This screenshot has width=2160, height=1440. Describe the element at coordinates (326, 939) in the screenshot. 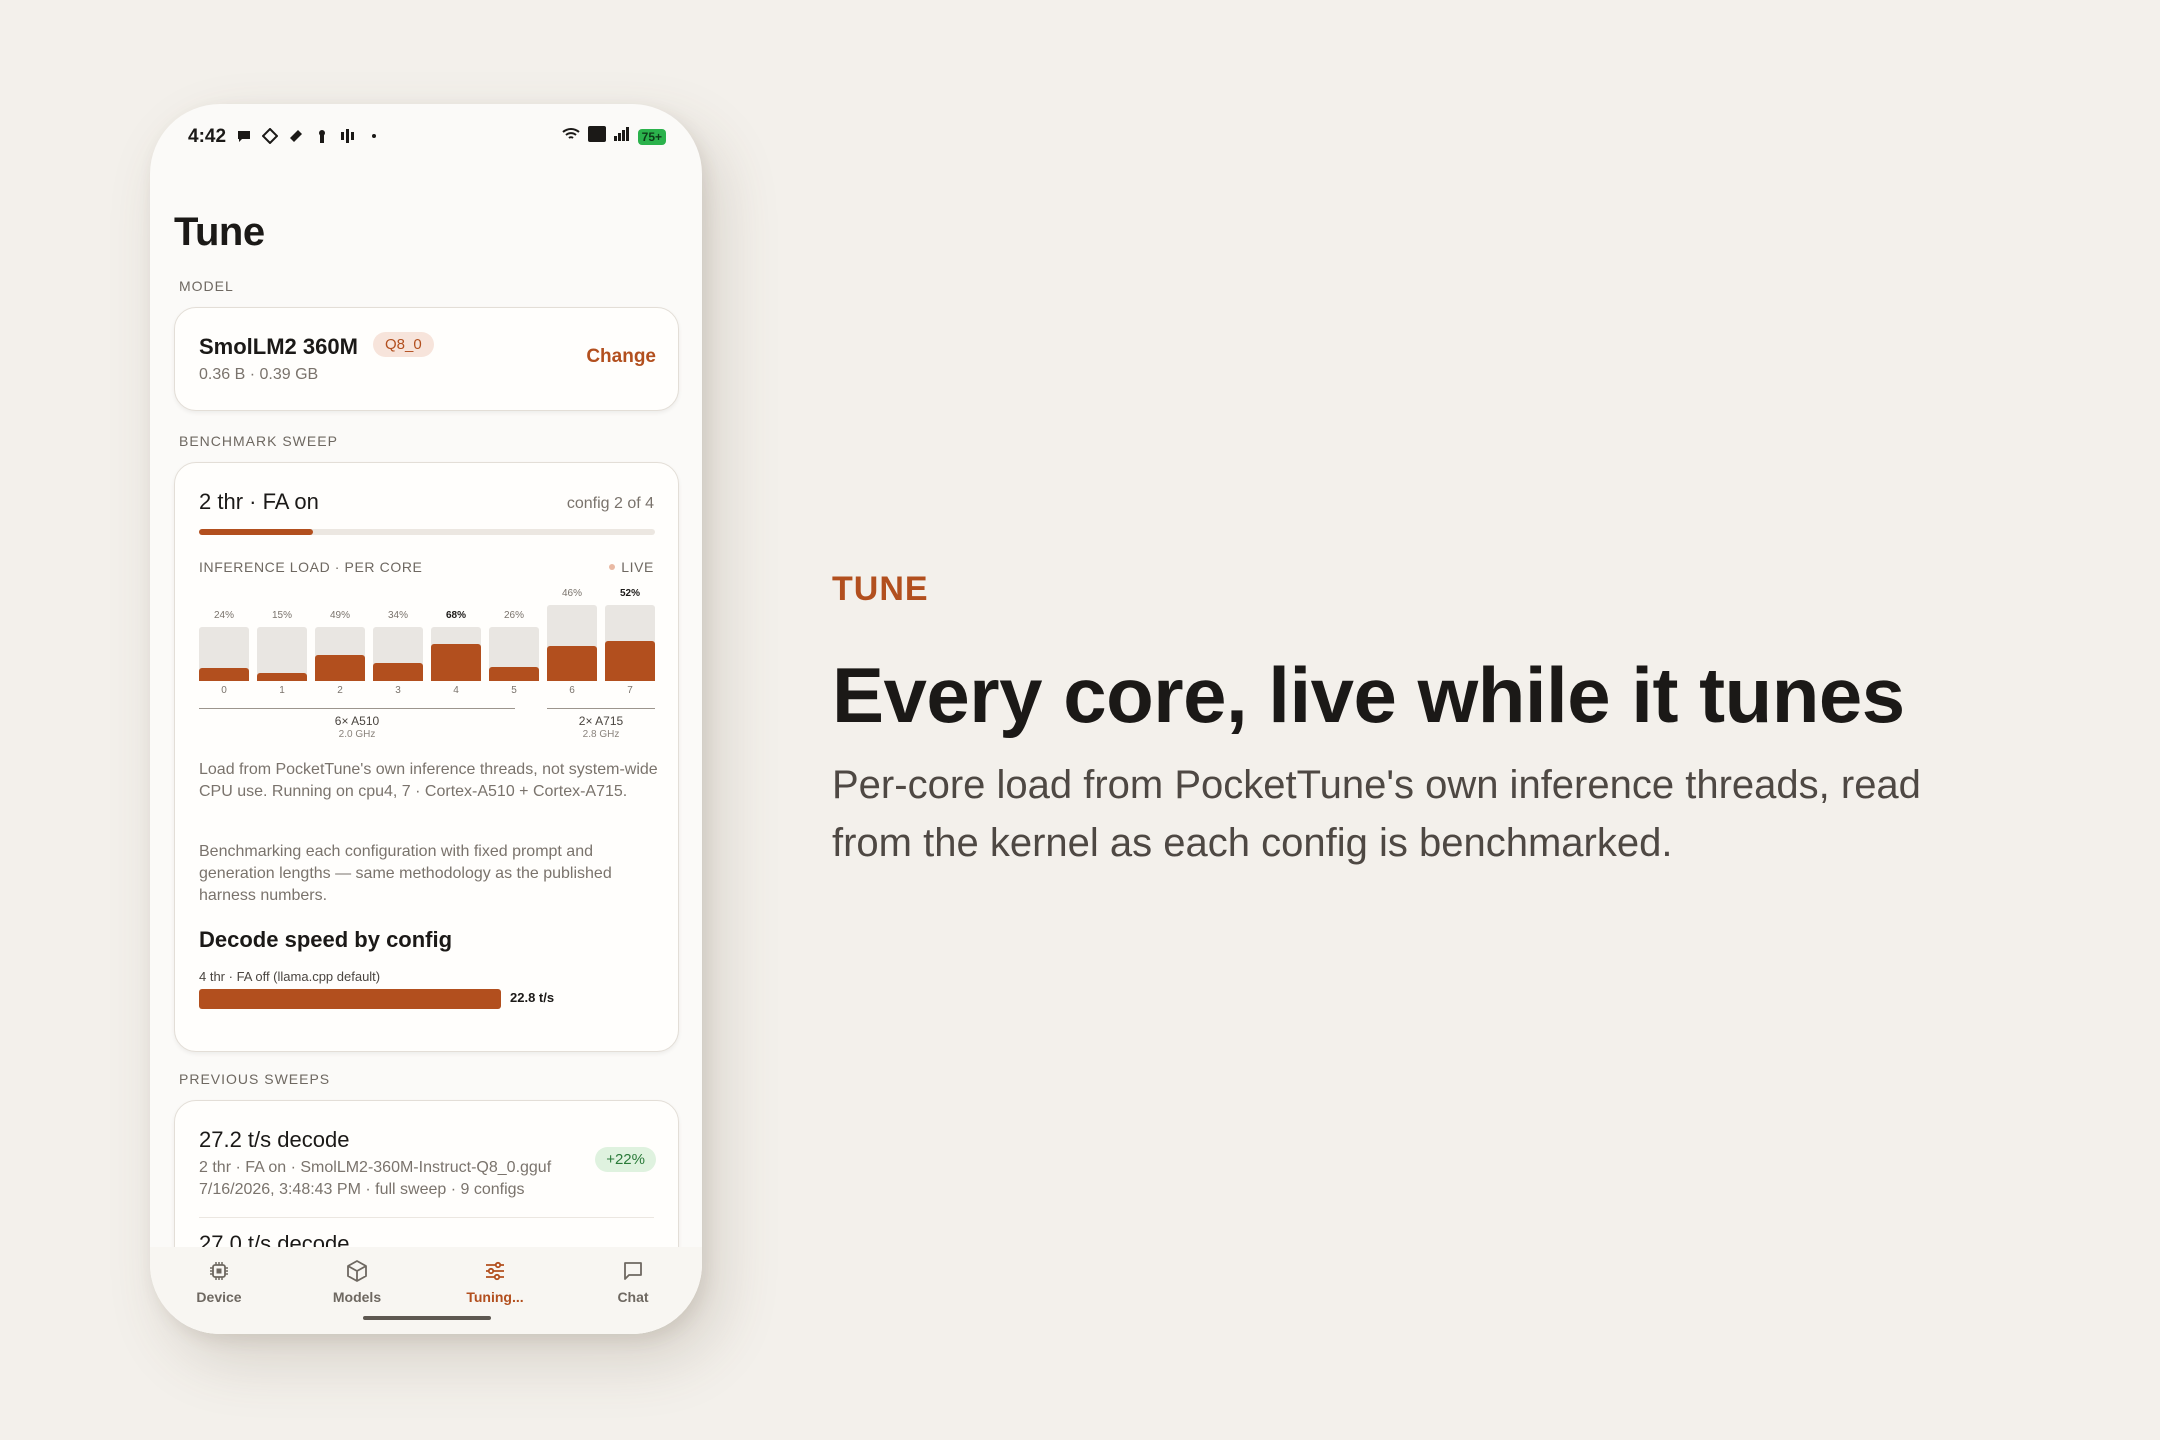

I see `decode-speed-title: Decode speed by config` at that location.